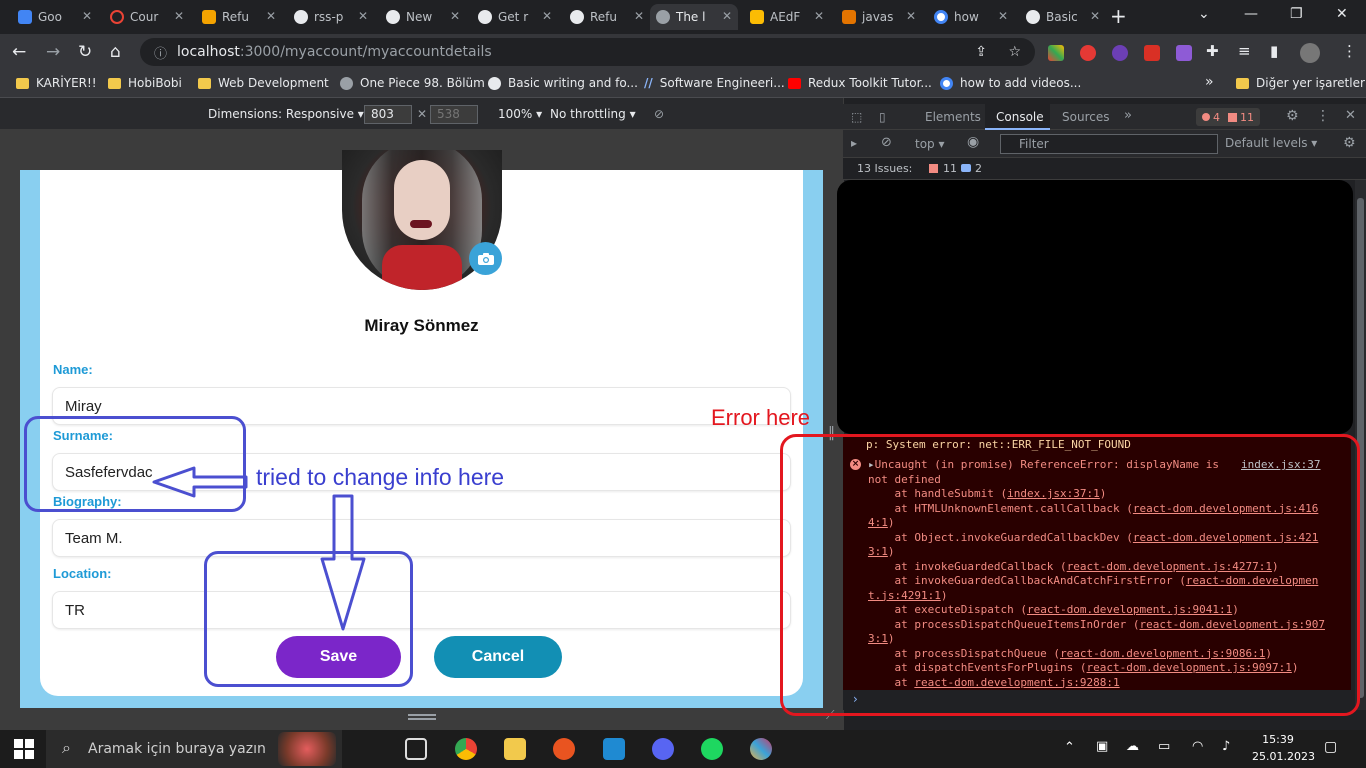 This screenshot has width=1366, height=768. I want to click on tab-sources: Sources, so click(1085, 117).